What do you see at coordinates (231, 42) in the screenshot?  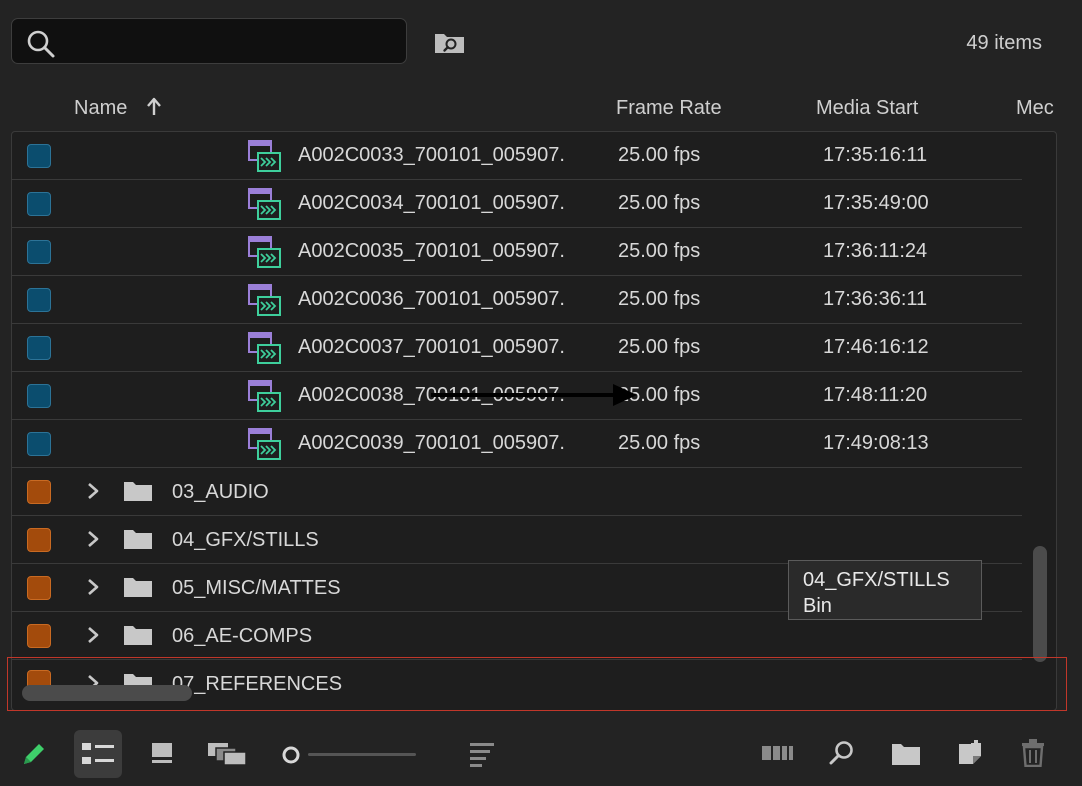 I see `search-input` at bounding box center [231, 42].